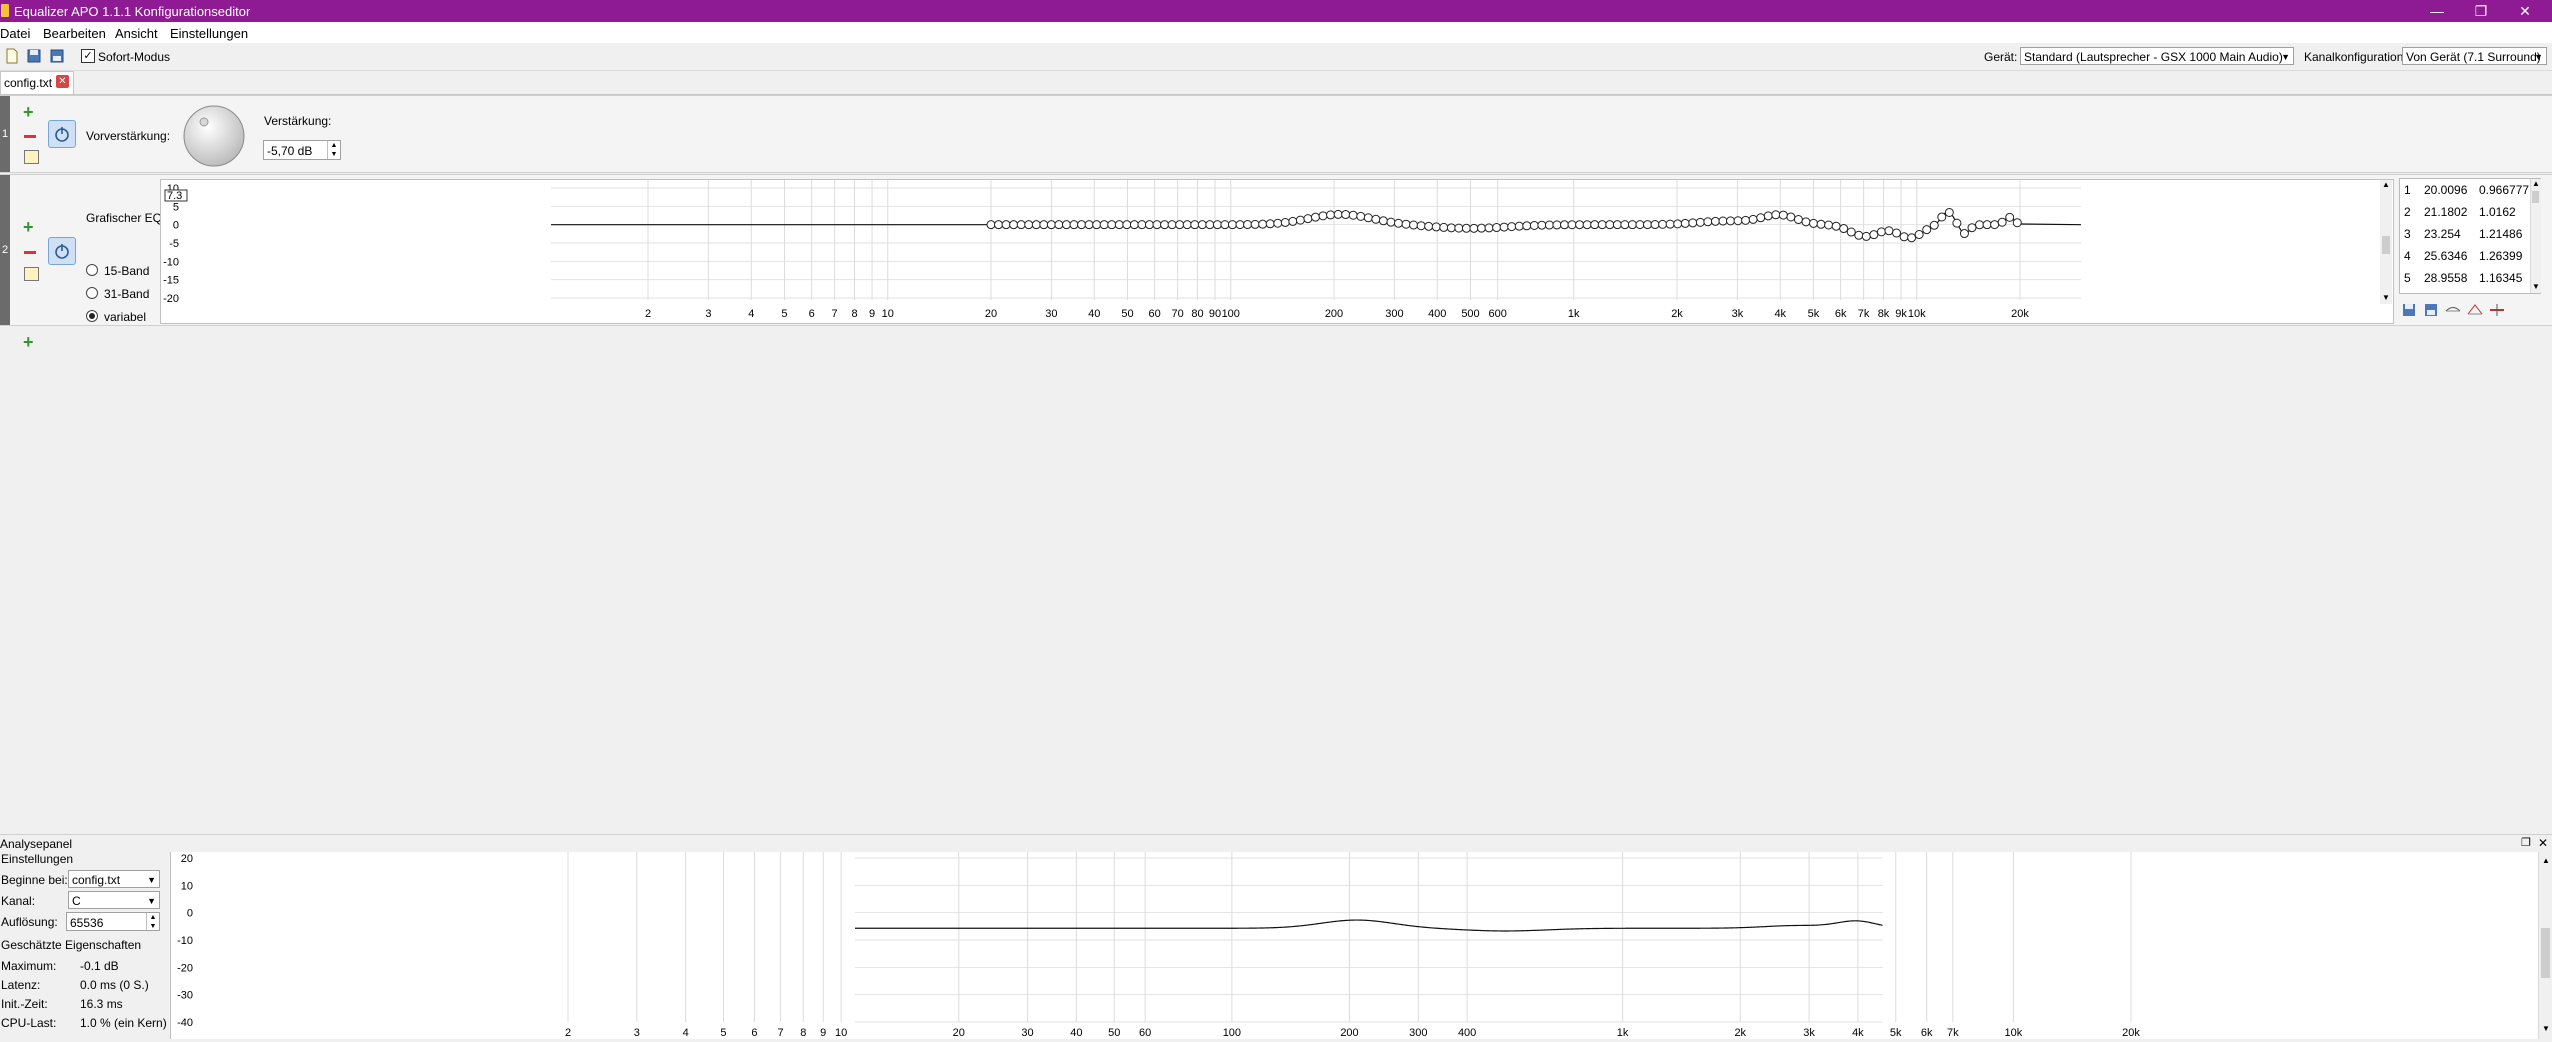 The height and width of the screenshot is (1042, 2552). Describe the element at coordinates (1953, 1033) in the screenshot. I see `x-tick-label: 7k` at that location.